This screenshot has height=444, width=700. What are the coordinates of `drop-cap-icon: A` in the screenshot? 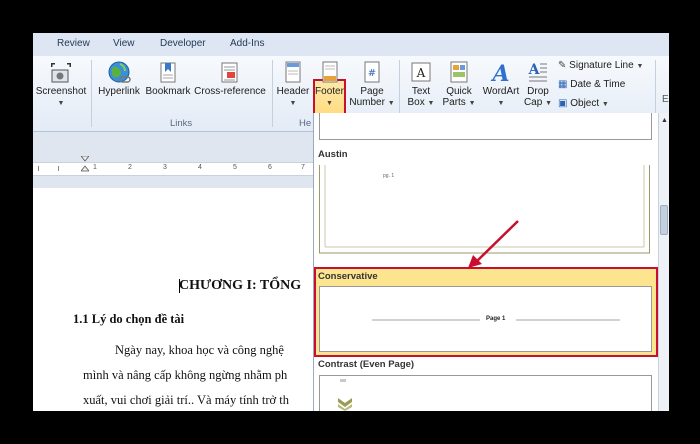 It's located at (537, 72).